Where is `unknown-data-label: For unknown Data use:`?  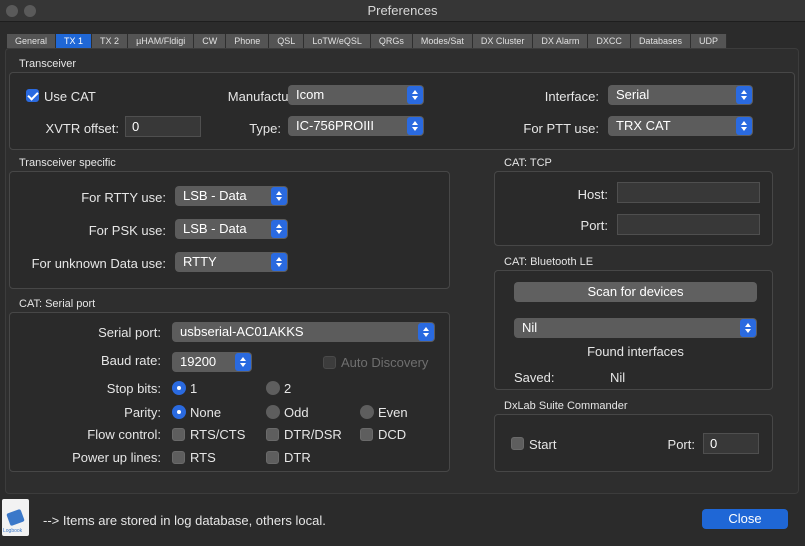
unknown-data-label: For unknown Data use: is located at coordinates (98, 263).